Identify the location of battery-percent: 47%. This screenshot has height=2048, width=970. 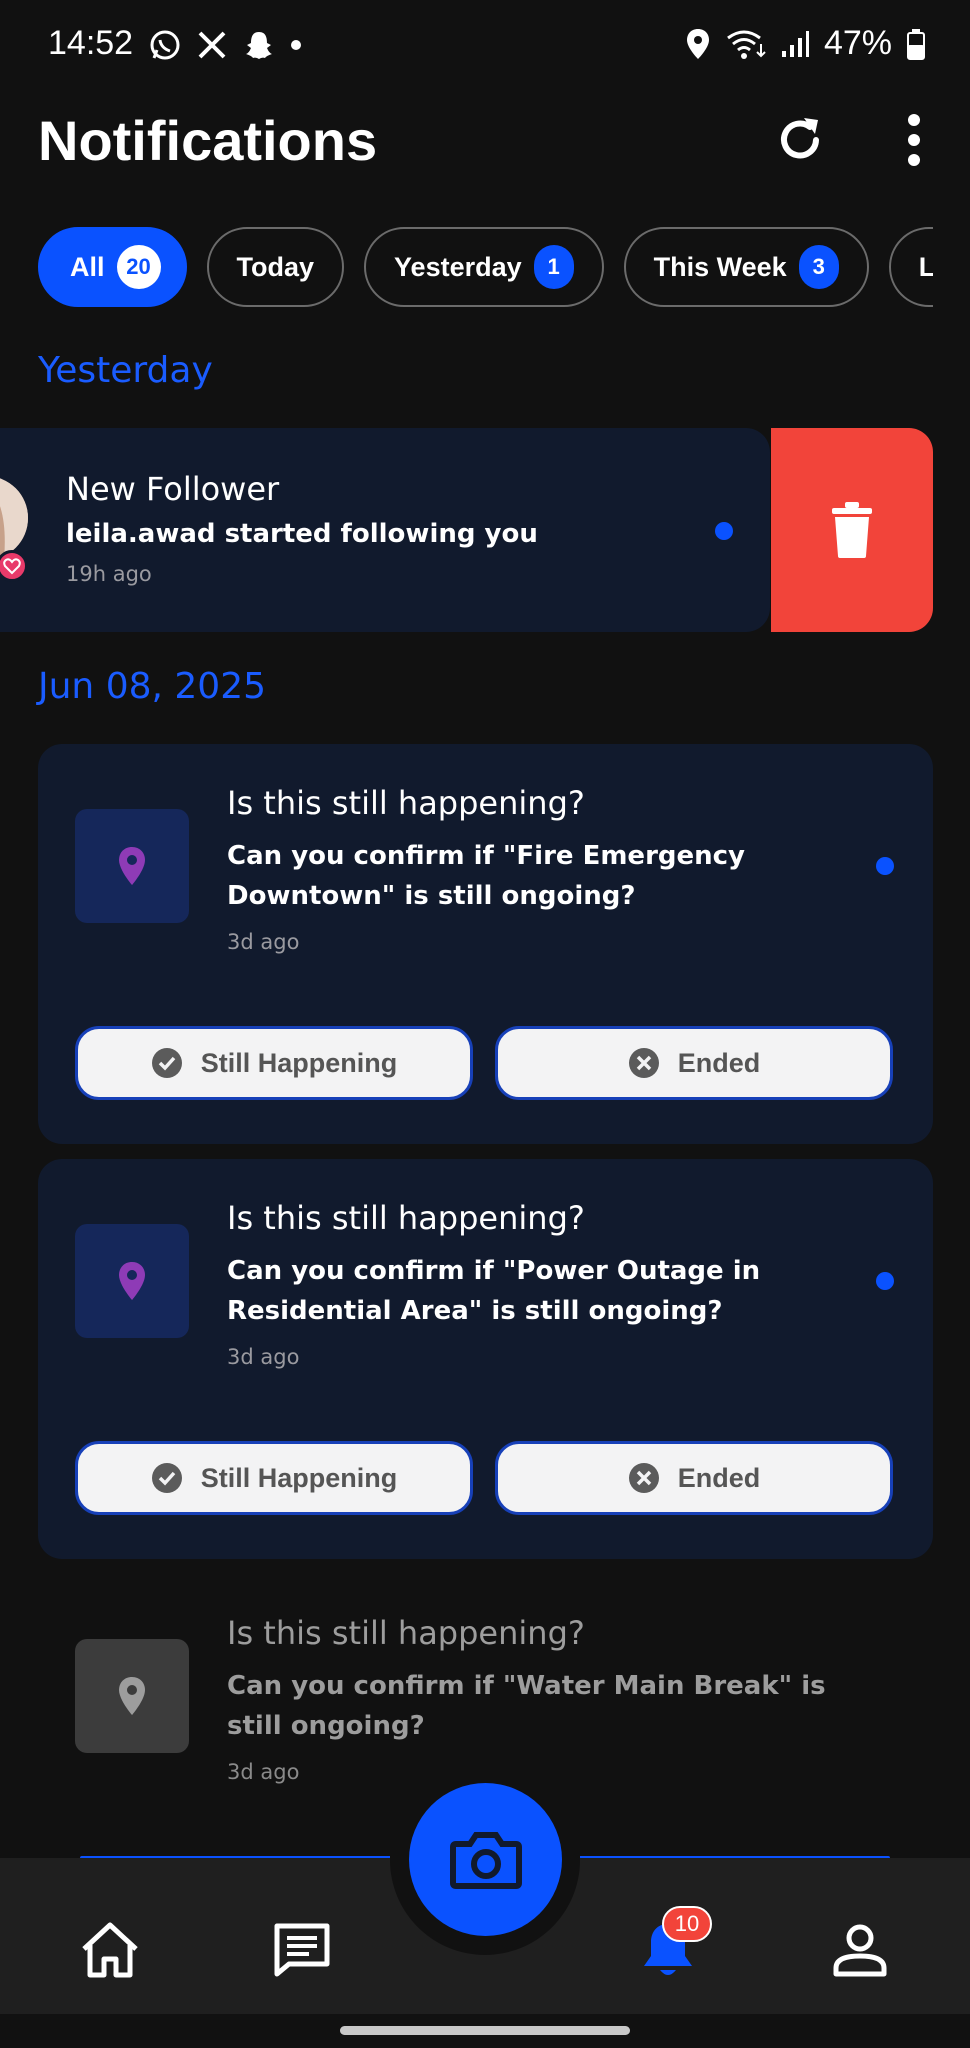
(857, 43).